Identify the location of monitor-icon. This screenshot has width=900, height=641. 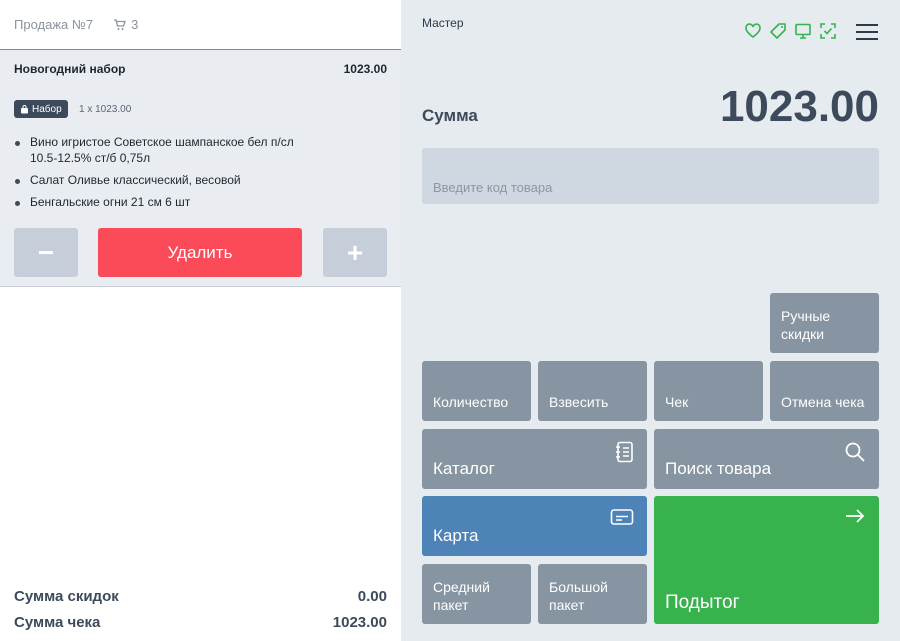
(803, 31).